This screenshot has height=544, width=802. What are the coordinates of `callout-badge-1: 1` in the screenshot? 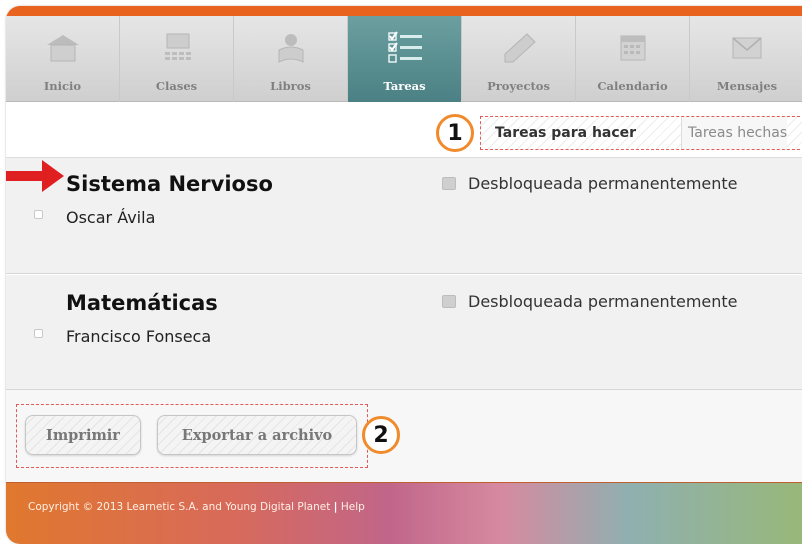 It's located at (455, 133).